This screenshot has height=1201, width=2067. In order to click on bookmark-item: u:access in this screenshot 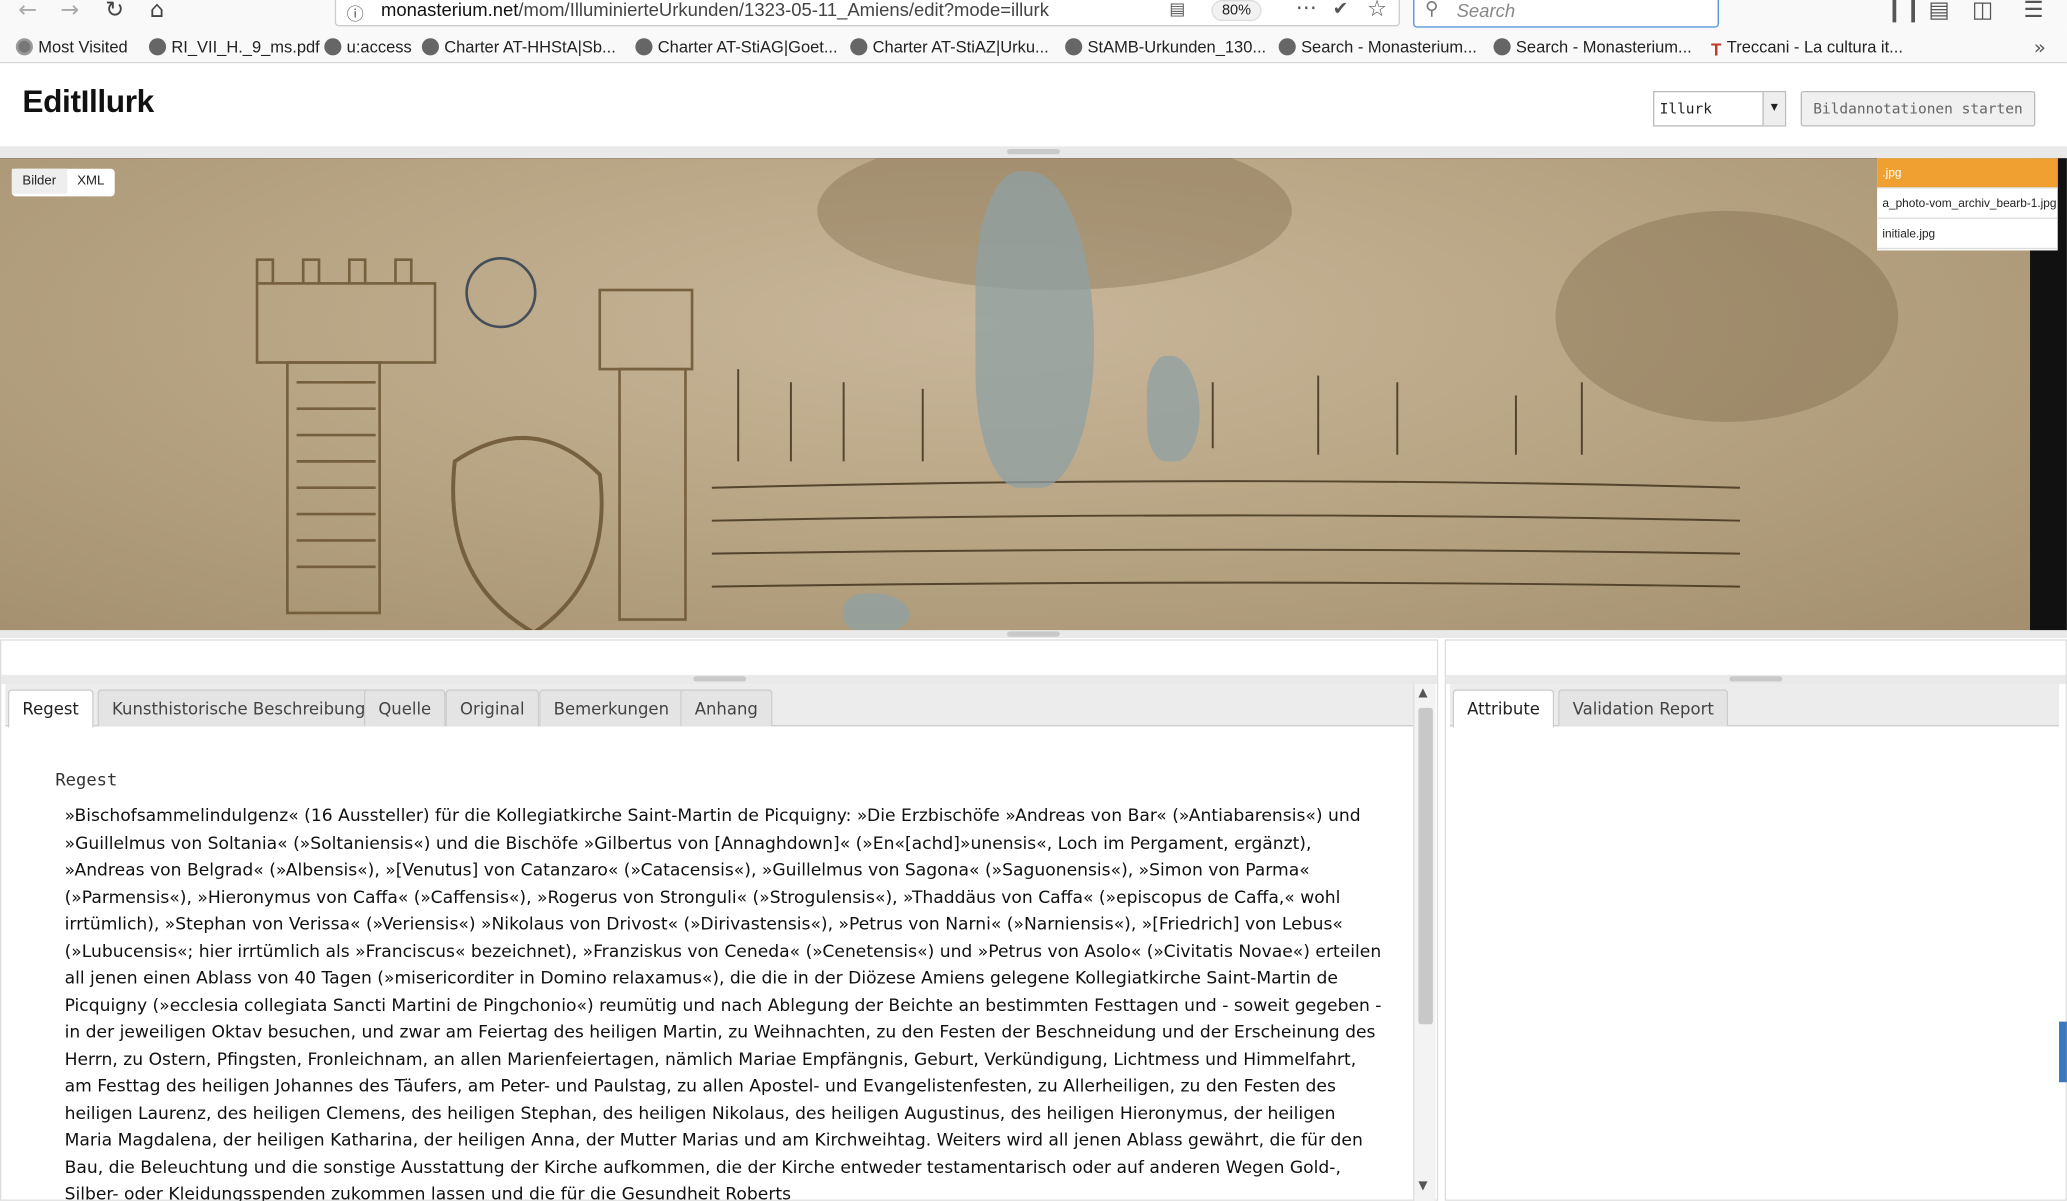, I will do `click(368, 47)`.